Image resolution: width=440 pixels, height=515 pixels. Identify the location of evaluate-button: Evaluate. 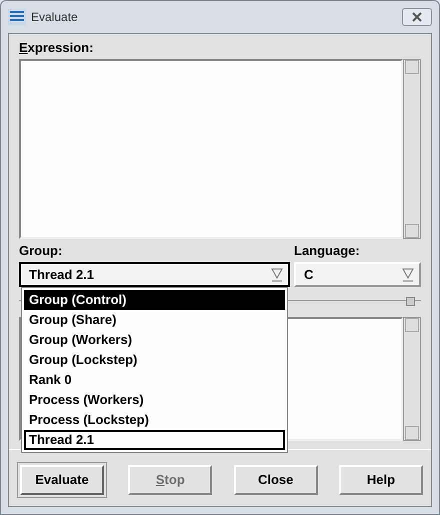
(62, 480).